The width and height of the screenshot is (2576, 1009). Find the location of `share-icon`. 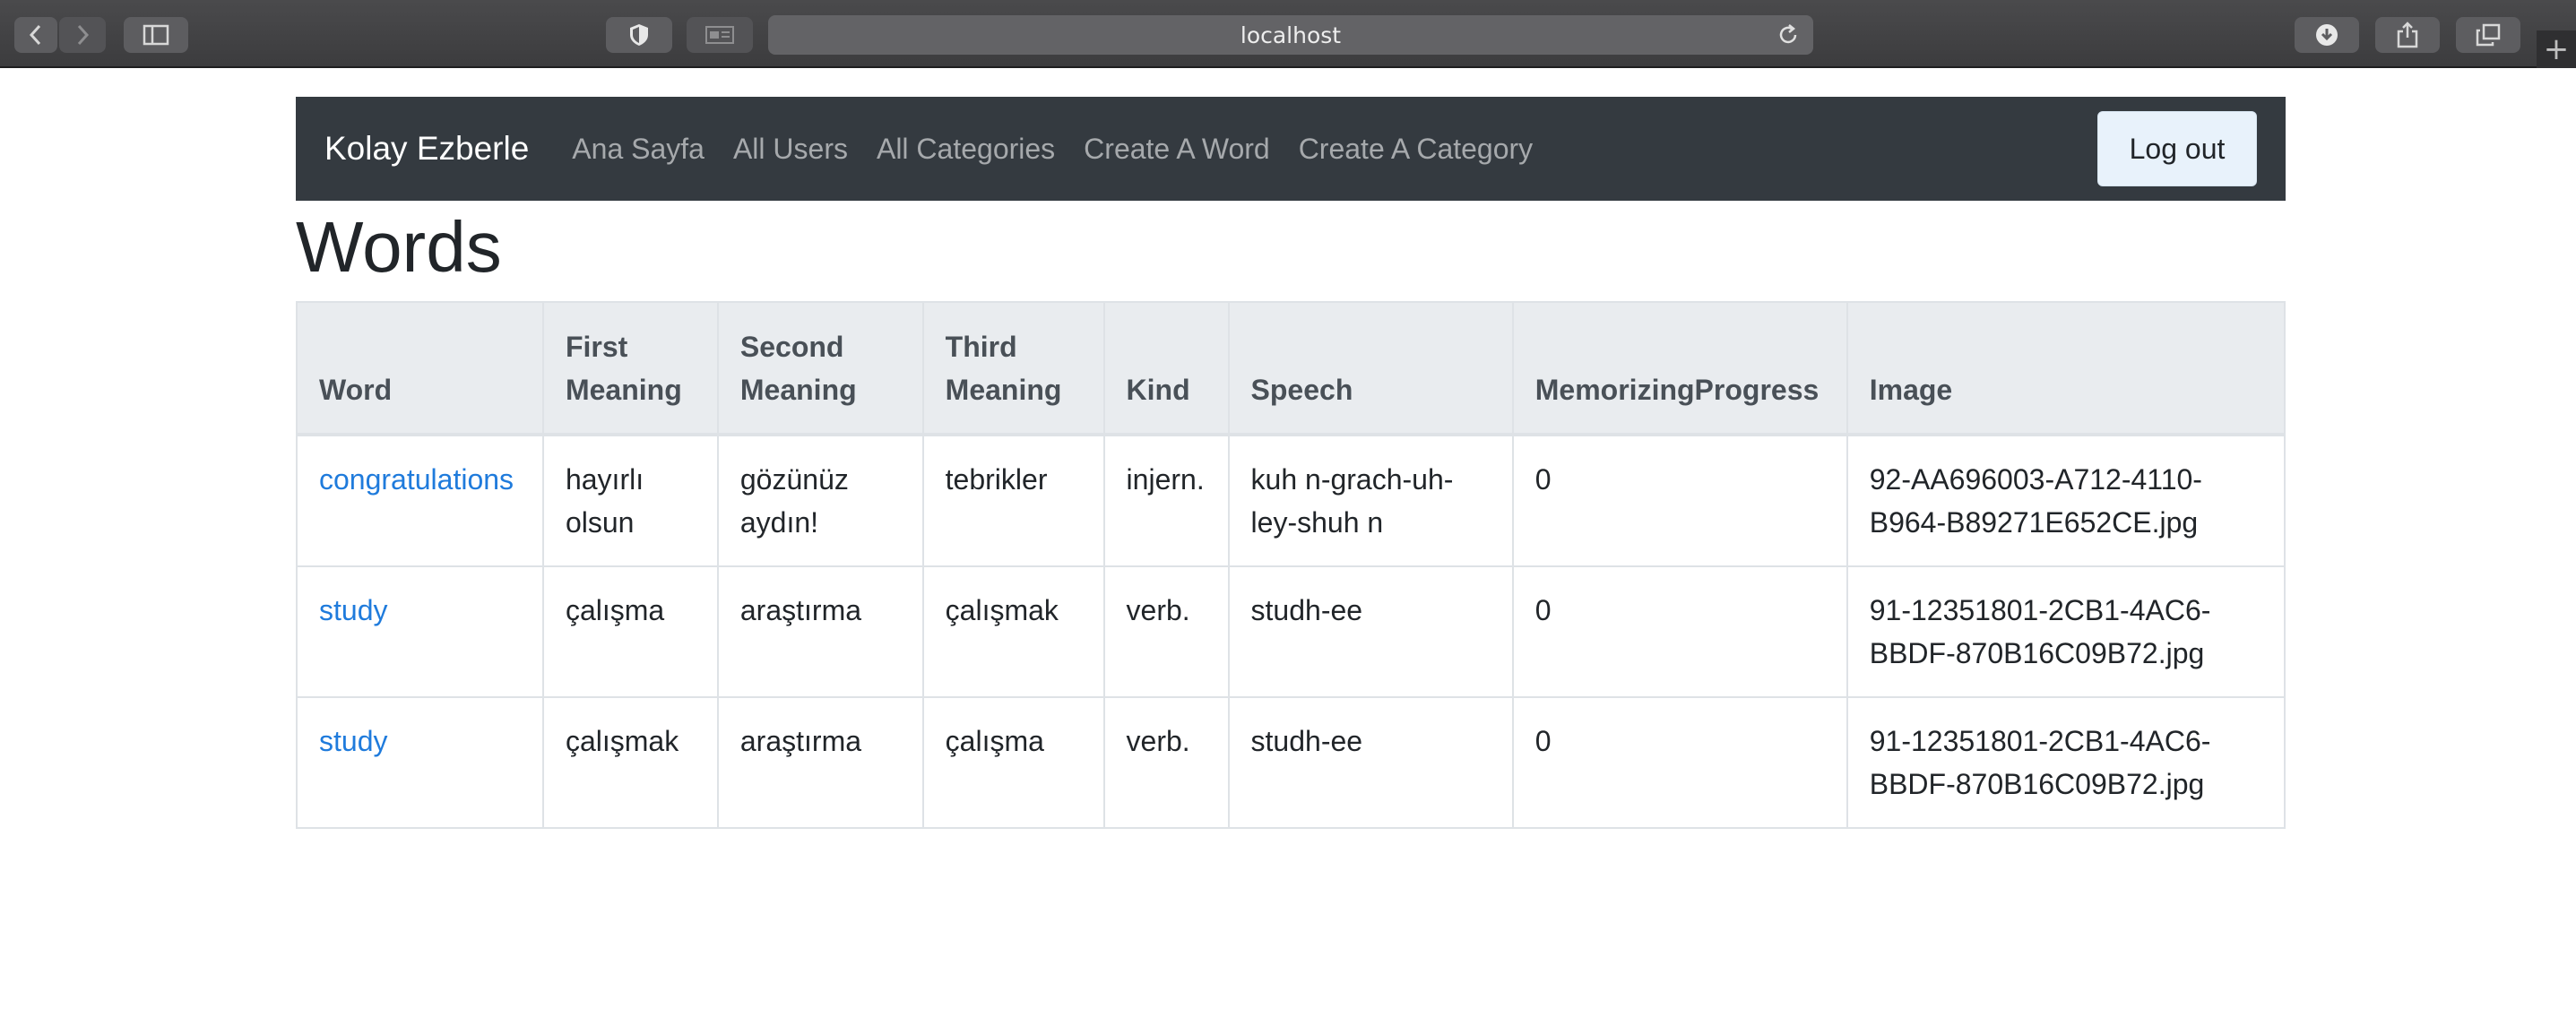

share-icon is located at coordinates (2407, 35).